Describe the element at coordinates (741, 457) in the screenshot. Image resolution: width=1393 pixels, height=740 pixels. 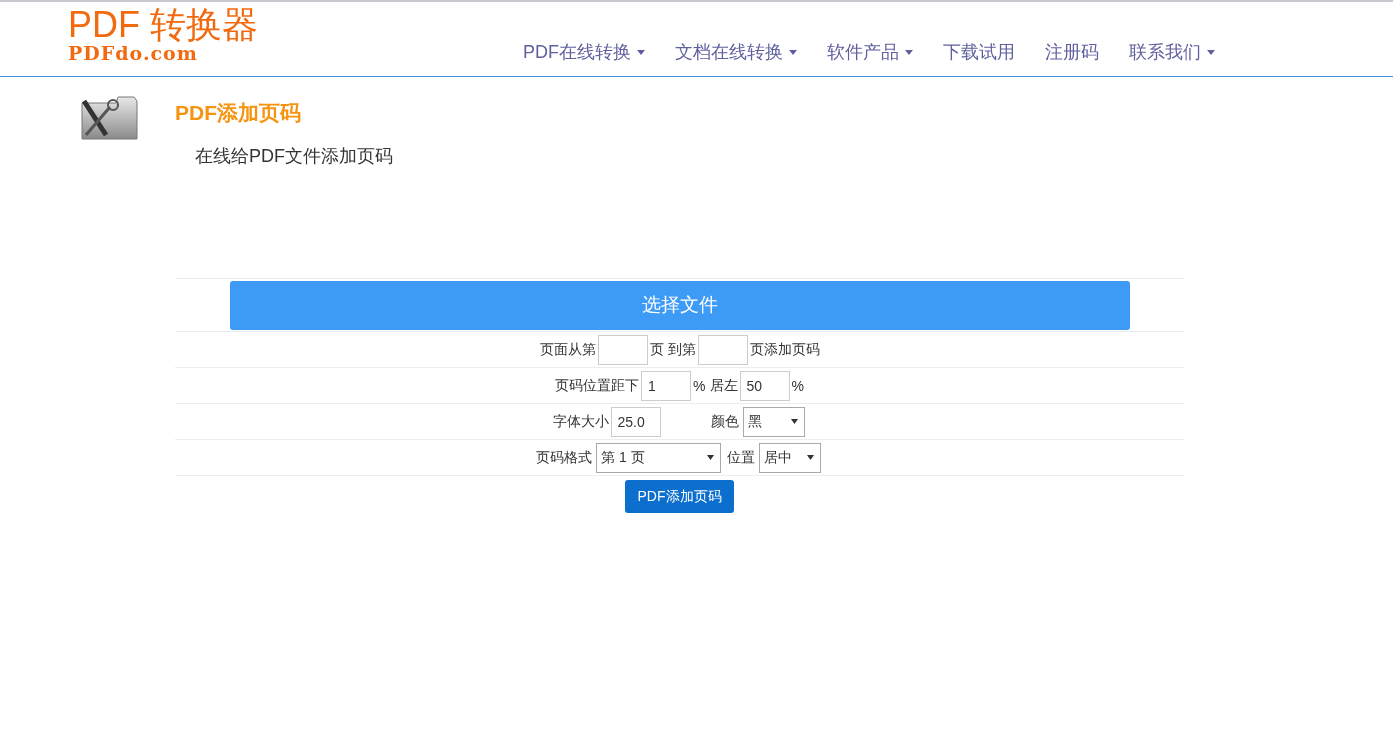
I see `field-label: 位置` at that location.